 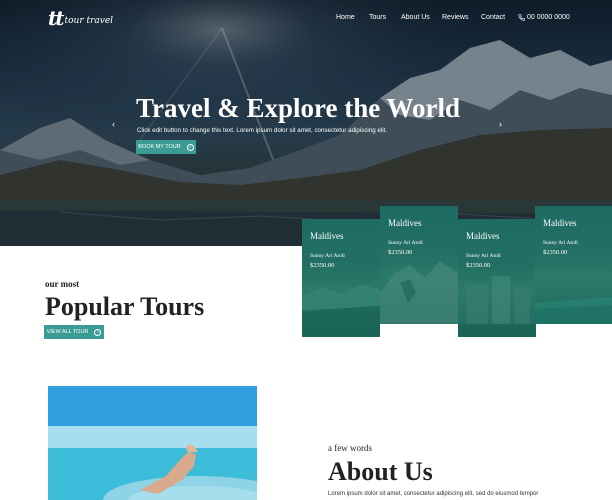 I want to click on about-kicker: a few words, so click(x=350, y=448).